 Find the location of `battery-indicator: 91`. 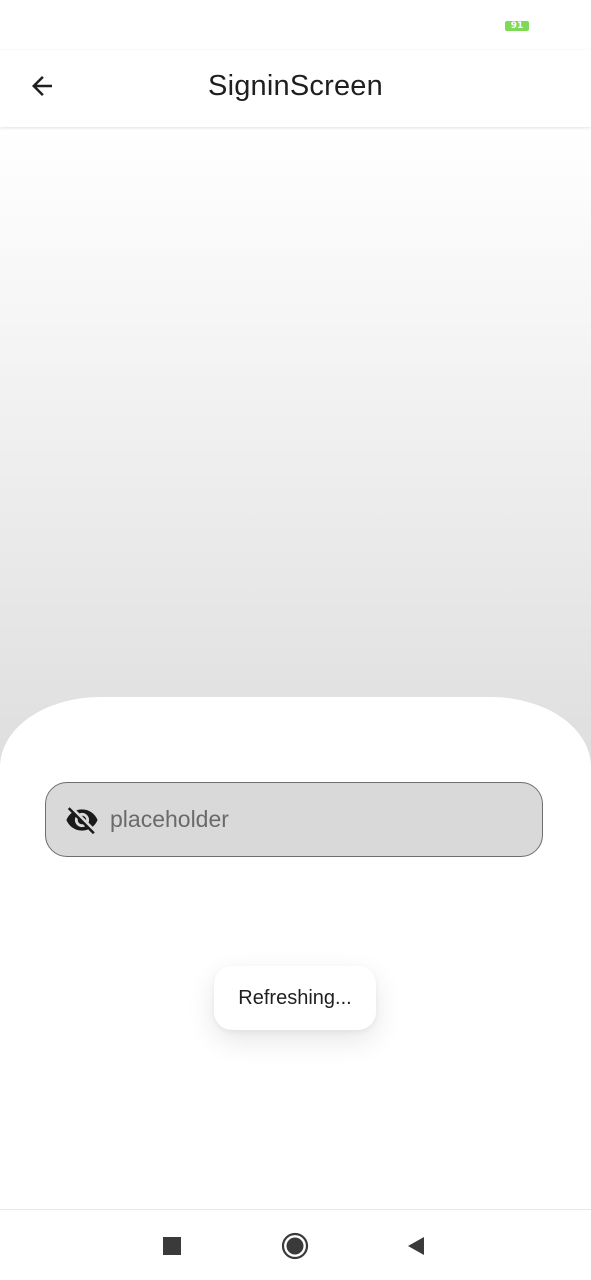

battery-indicator: 91 is located at coordinates (517, 26).